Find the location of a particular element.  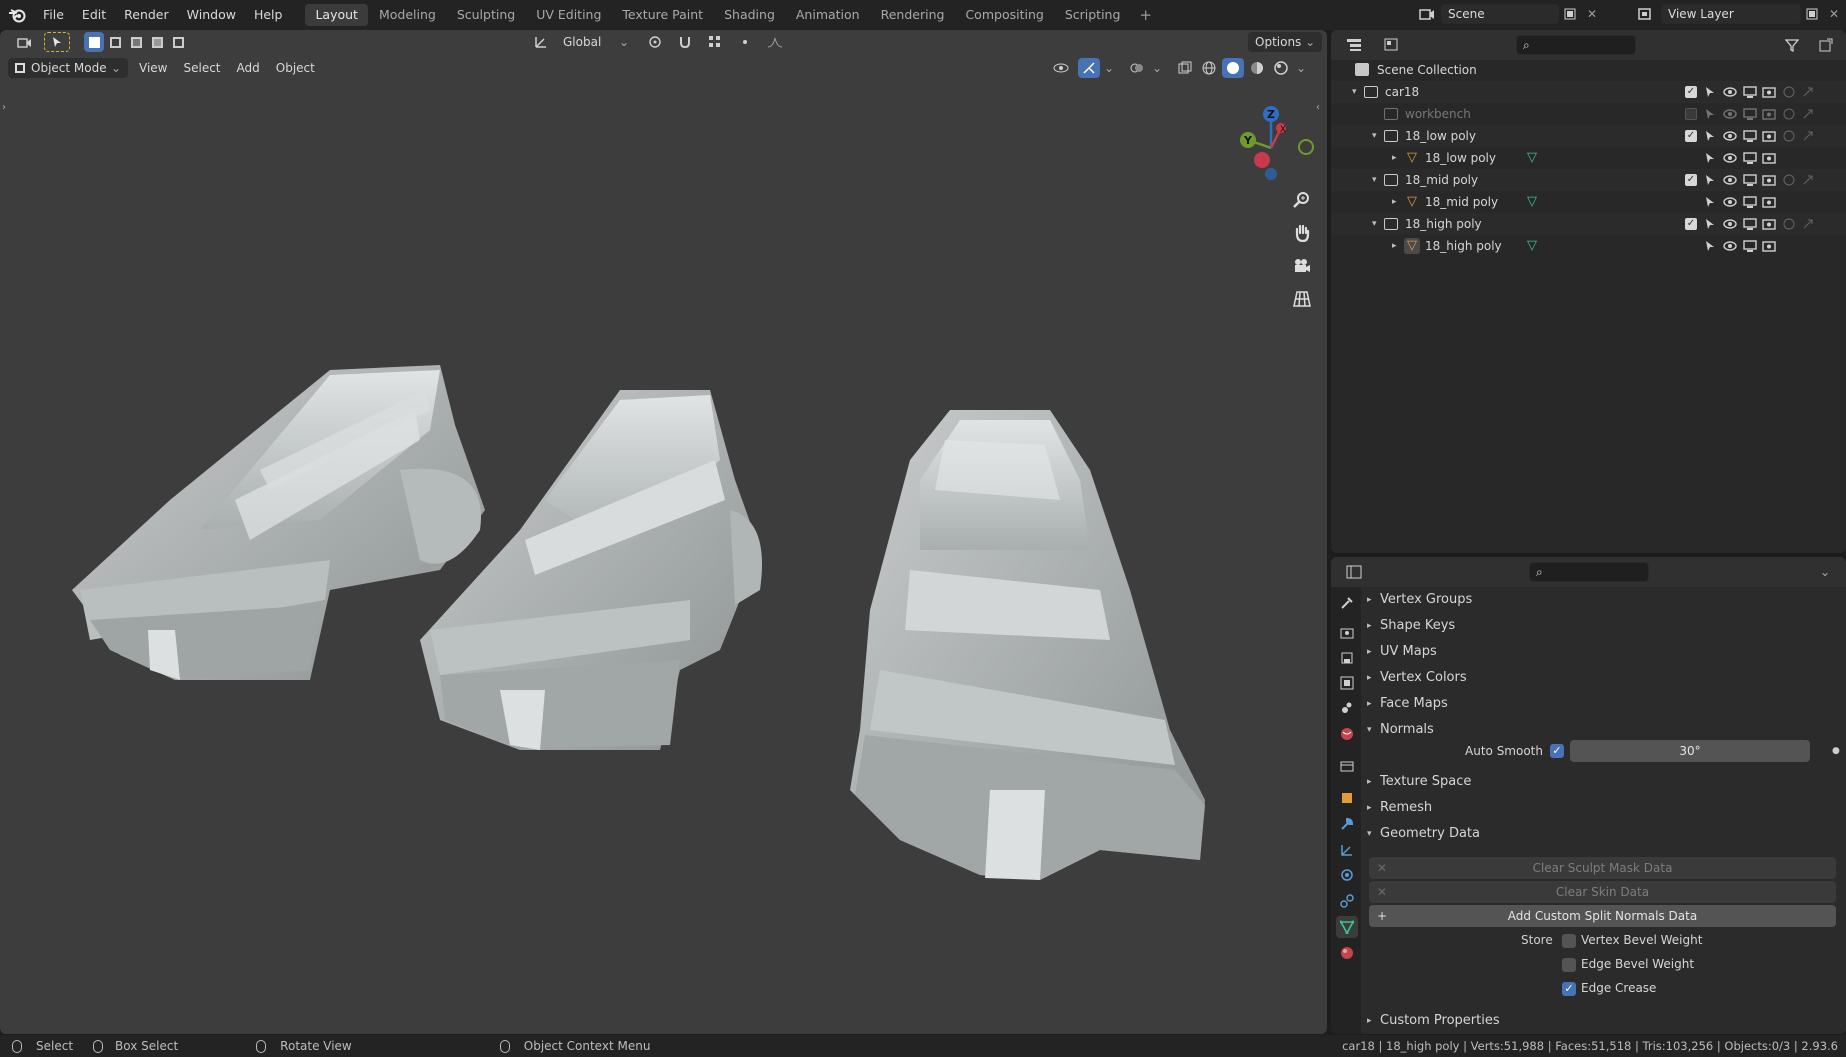

menu-edit: Edit is located at coordinates (94, 15).